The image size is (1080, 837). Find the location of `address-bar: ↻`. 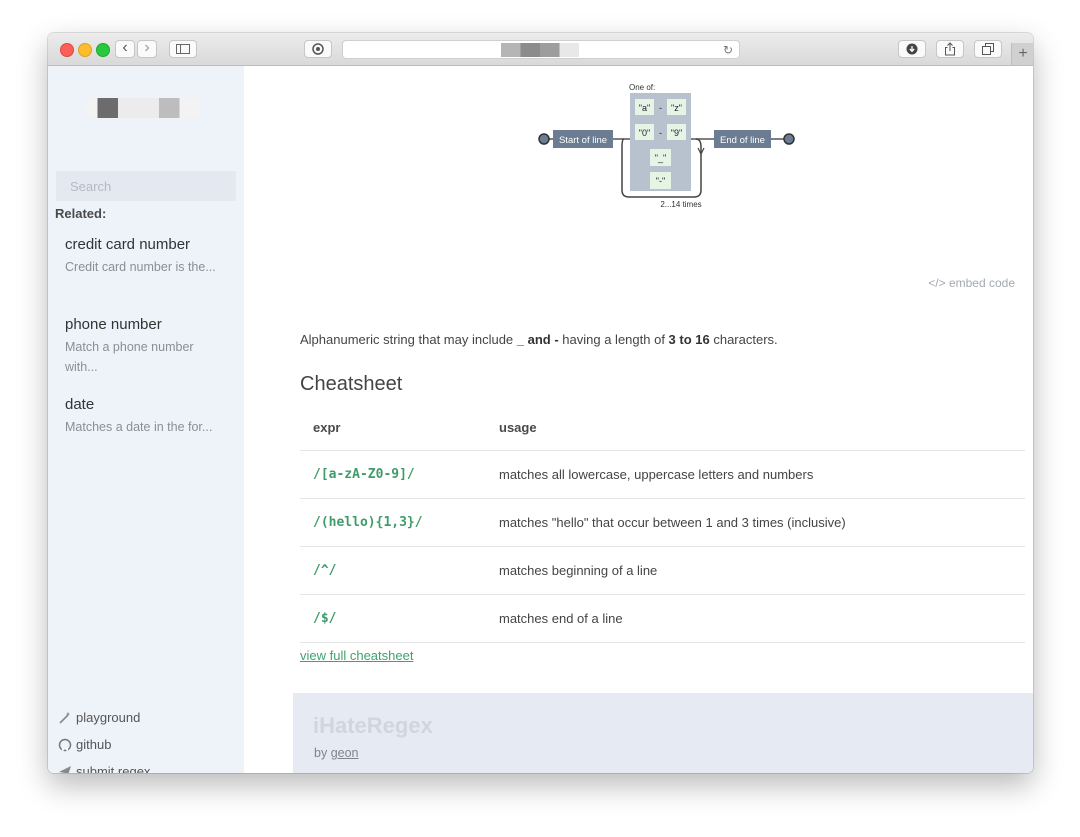

address-bar: ↻ is located at coordinates (541, 49).